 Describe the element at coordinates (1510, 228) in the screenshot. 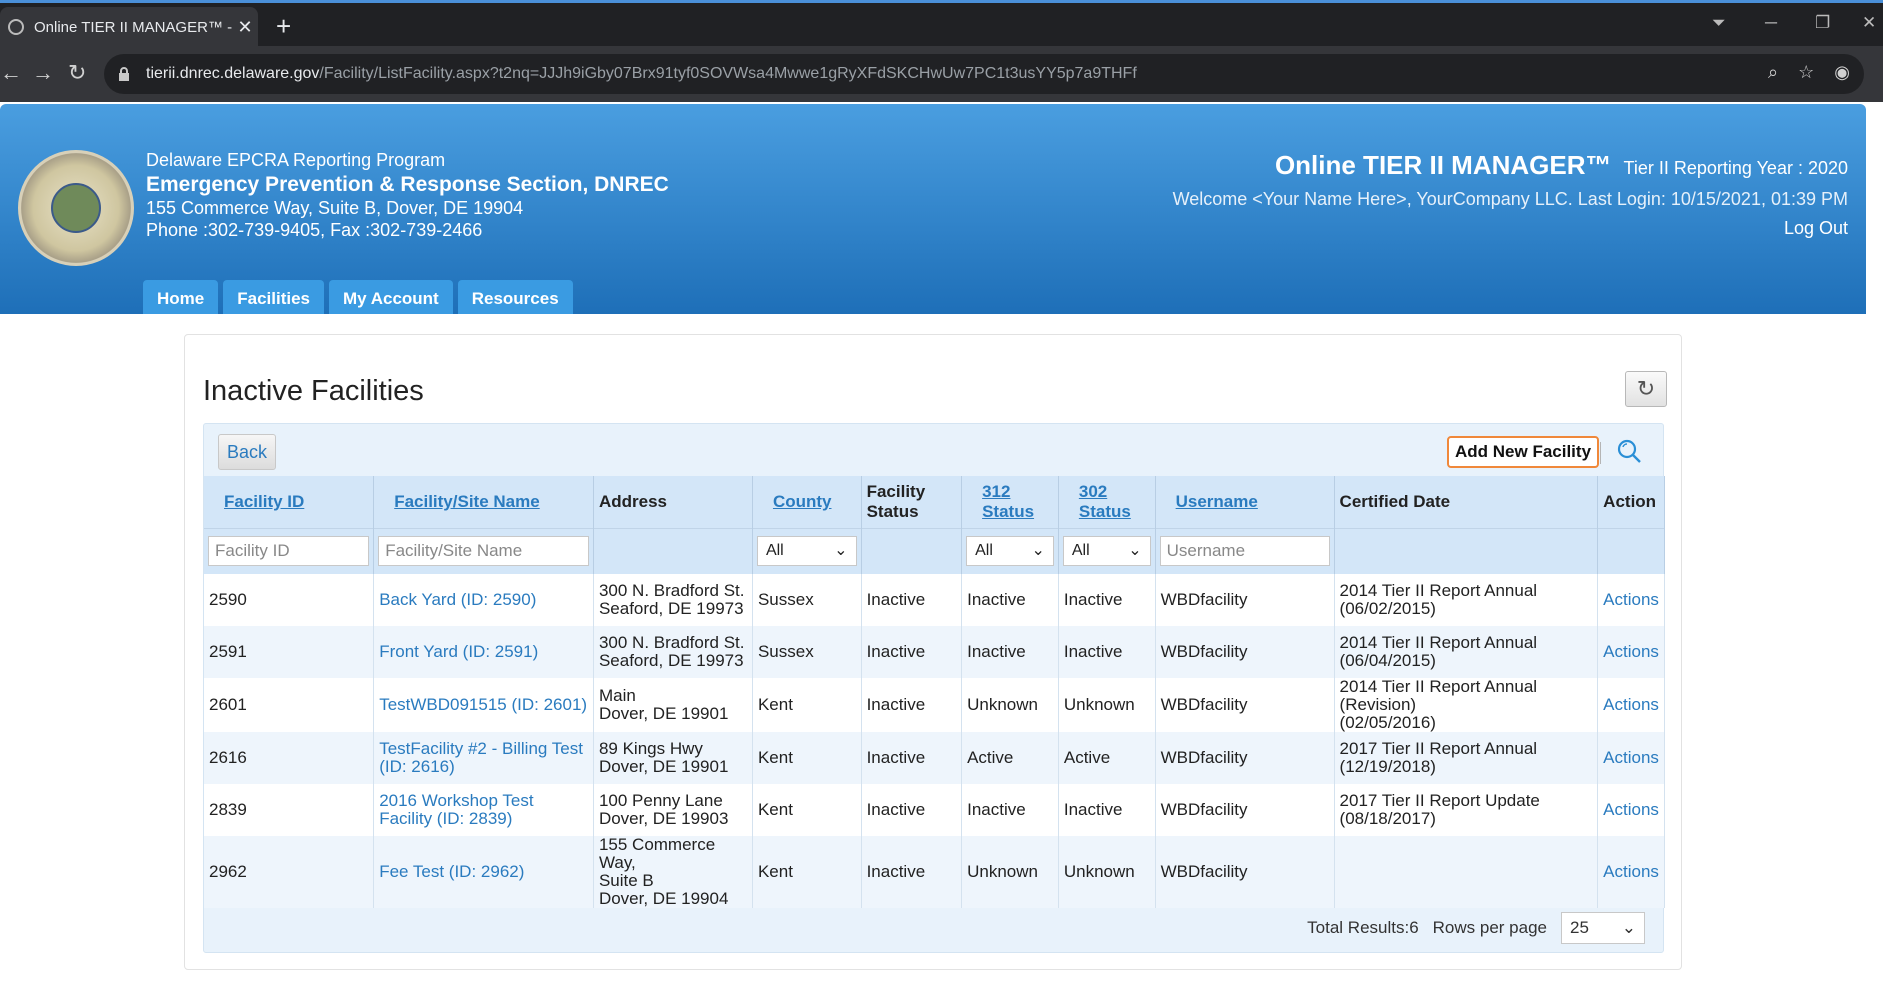

I see `logout-link: Log Out` at that location.